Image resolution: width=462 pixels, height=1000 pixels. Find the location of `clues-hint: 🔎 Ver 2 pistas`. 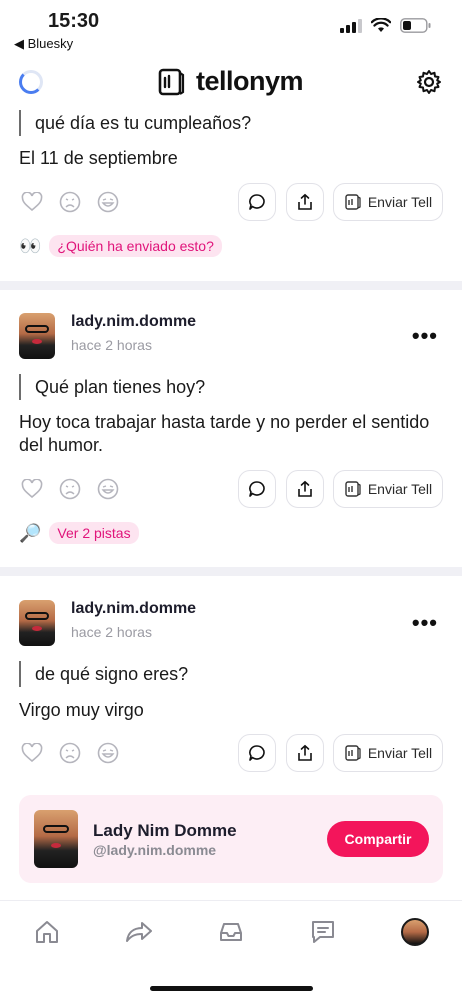

clues-hint: 🔎 Ver 2 pistas is located at coordinates (79, 533).